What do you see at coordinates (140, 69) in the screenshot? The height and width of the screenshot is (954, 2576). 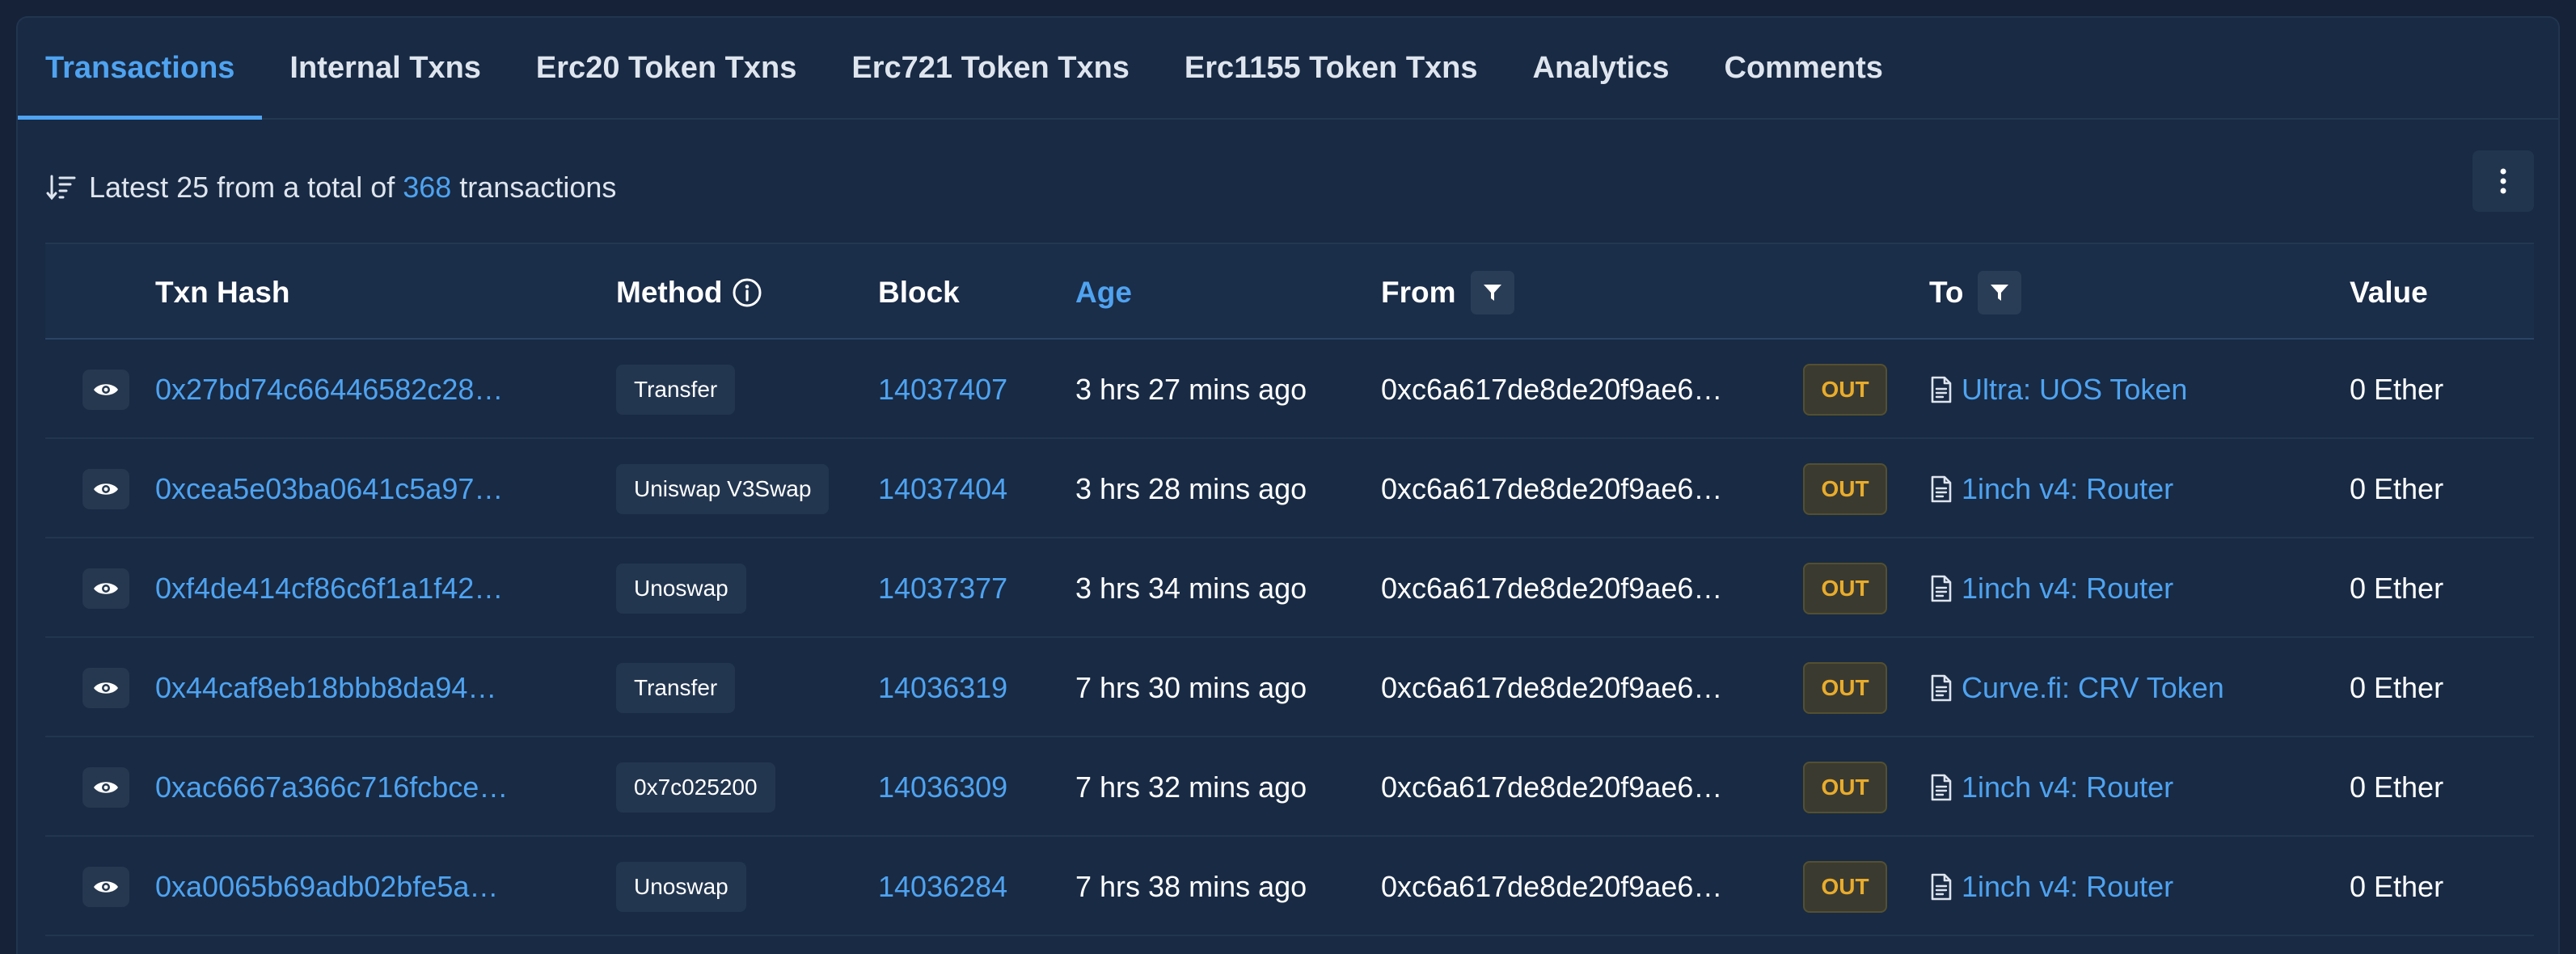 I see `tab-transactions: Transactions` at bounding box center [140, 69].